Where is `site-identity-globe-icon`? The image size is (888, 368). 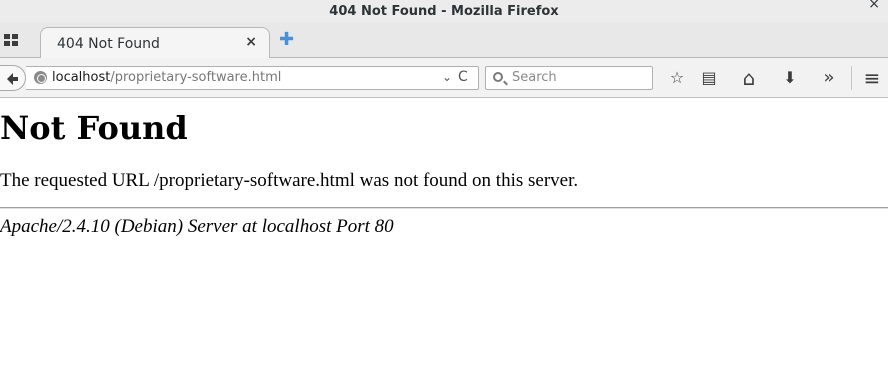
site-identity-globe-icon is located at coordinates (40, 77).